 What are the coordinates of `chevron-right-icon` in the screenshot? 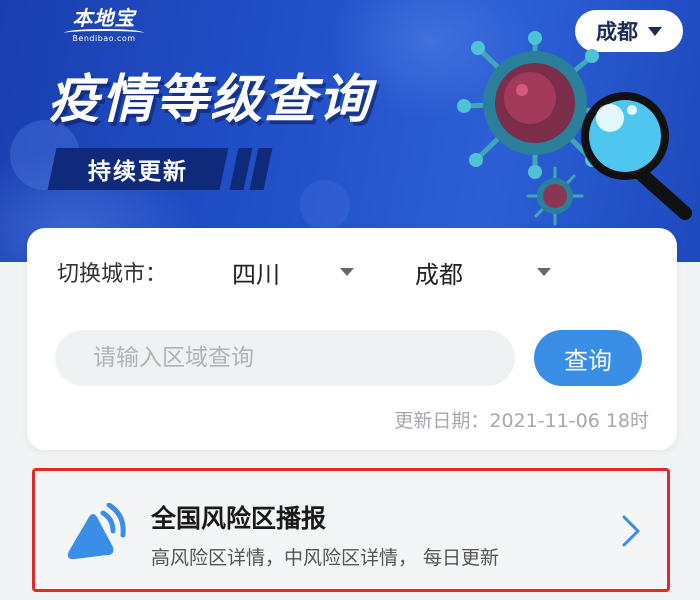 It's located at (631, 531).